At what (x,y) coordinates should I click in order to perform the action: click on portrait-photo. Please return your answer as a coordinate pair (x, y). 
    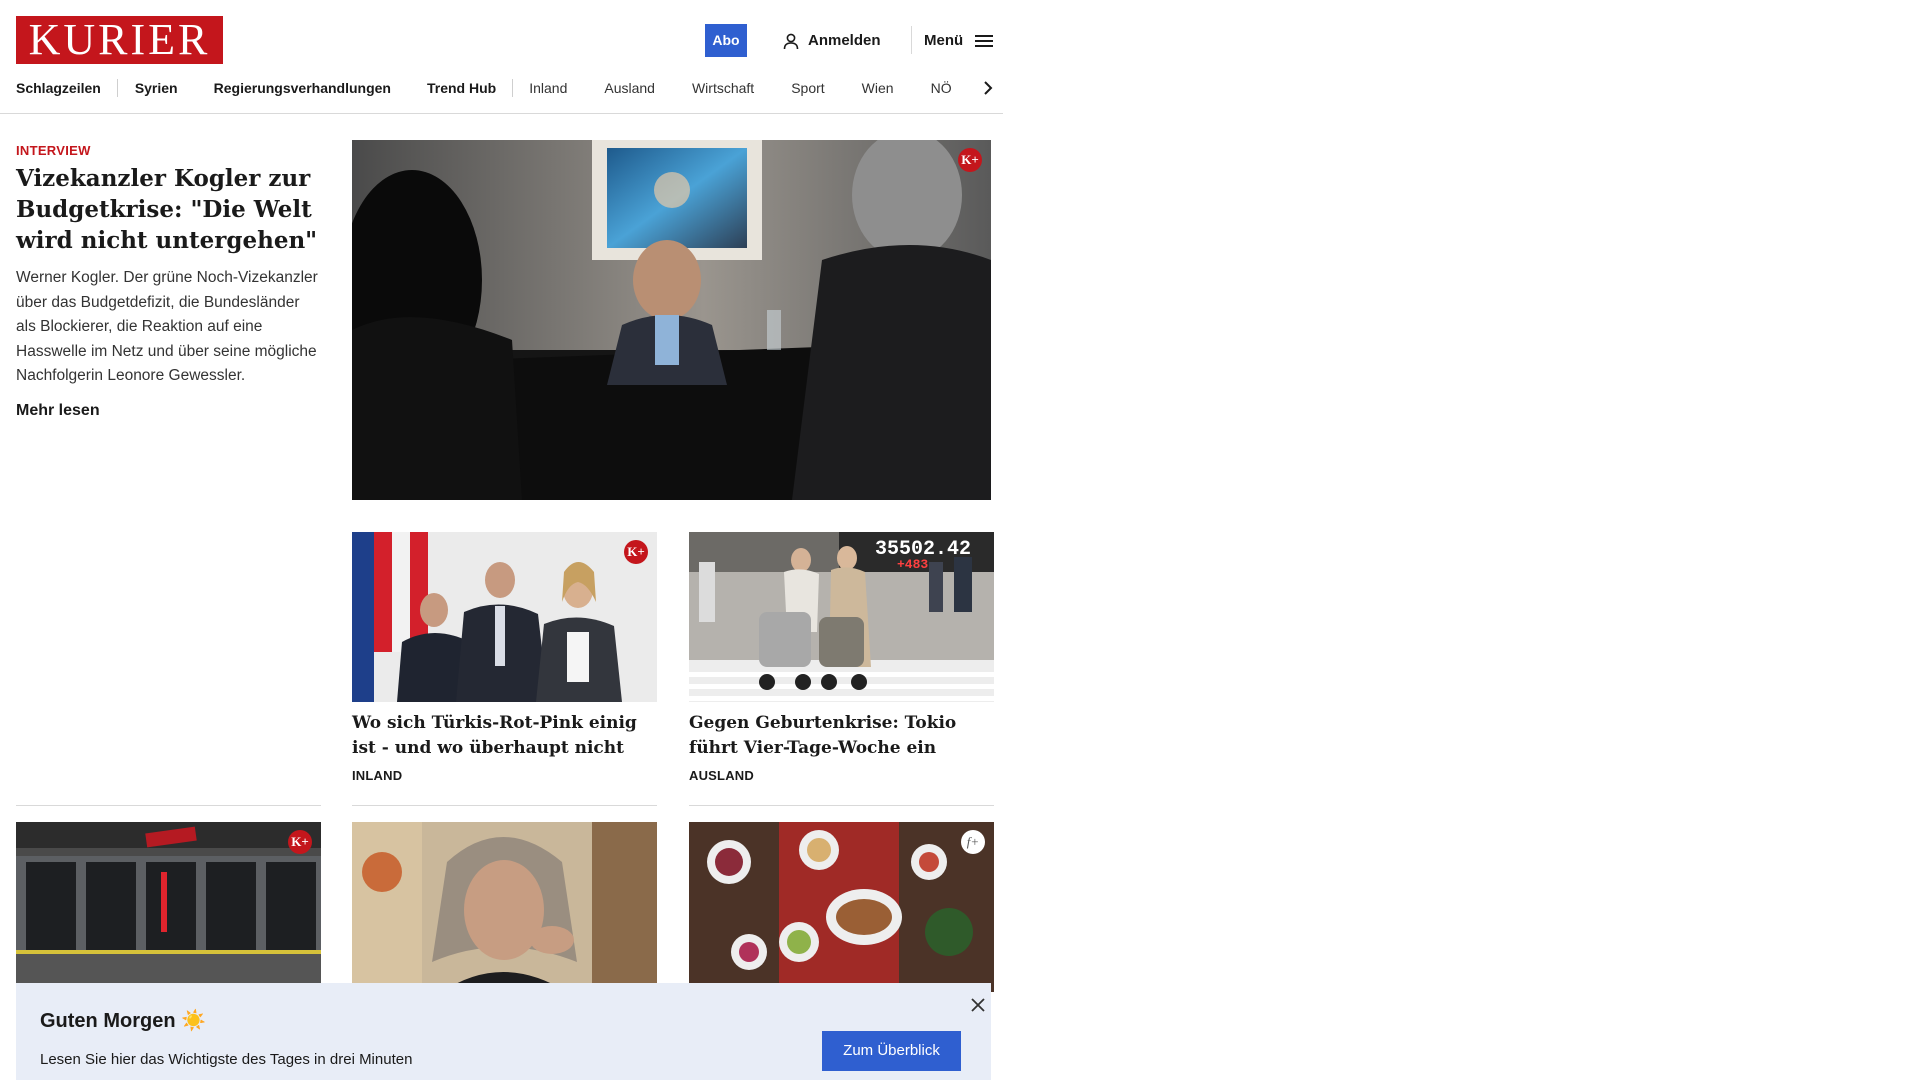
    Looking at the image, I should click on (504, 907).